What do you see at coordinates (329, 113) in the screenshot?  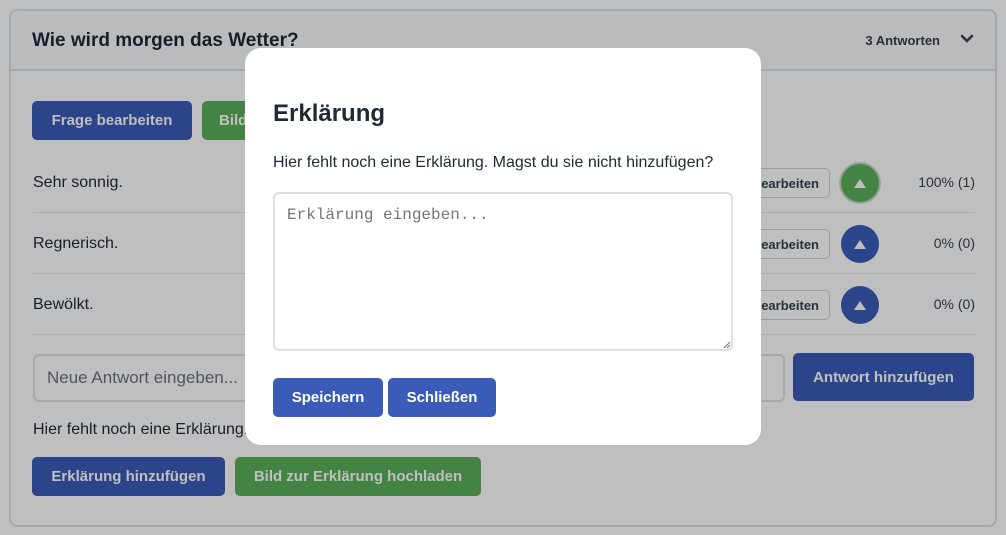 I see `modal-title: Erklärung` at bounding box center [329, 113].